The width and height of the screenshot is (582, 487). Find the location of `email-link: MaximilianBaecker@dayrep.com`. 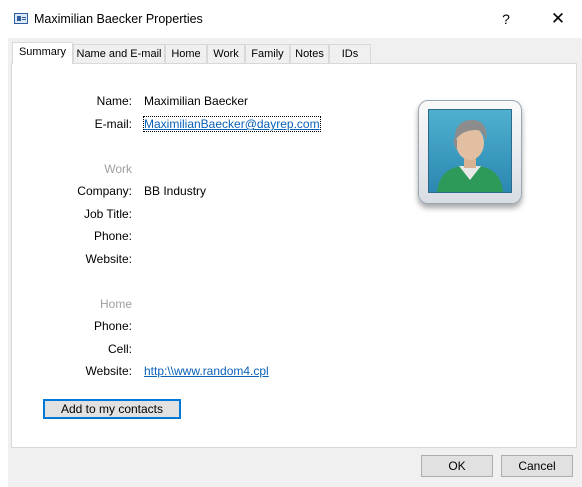

email-link: MaximilianBaecker@dayrep.com is located at coordinates (232, 124).